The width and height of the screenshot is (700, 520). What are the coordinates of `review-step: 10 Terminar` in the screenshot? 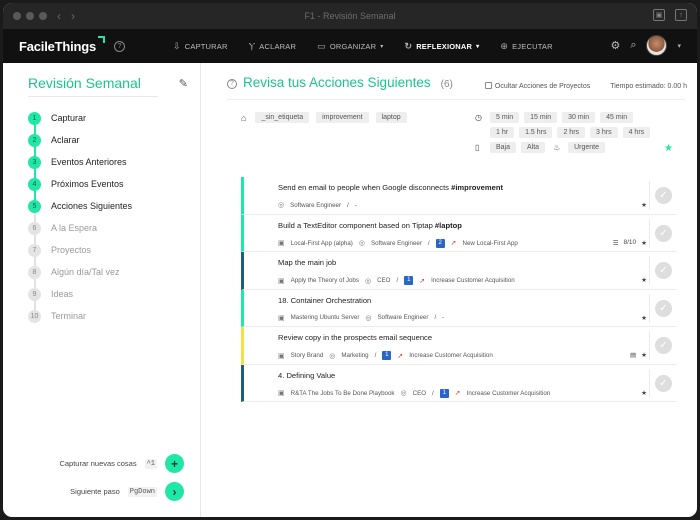 It's located at (114, 316).